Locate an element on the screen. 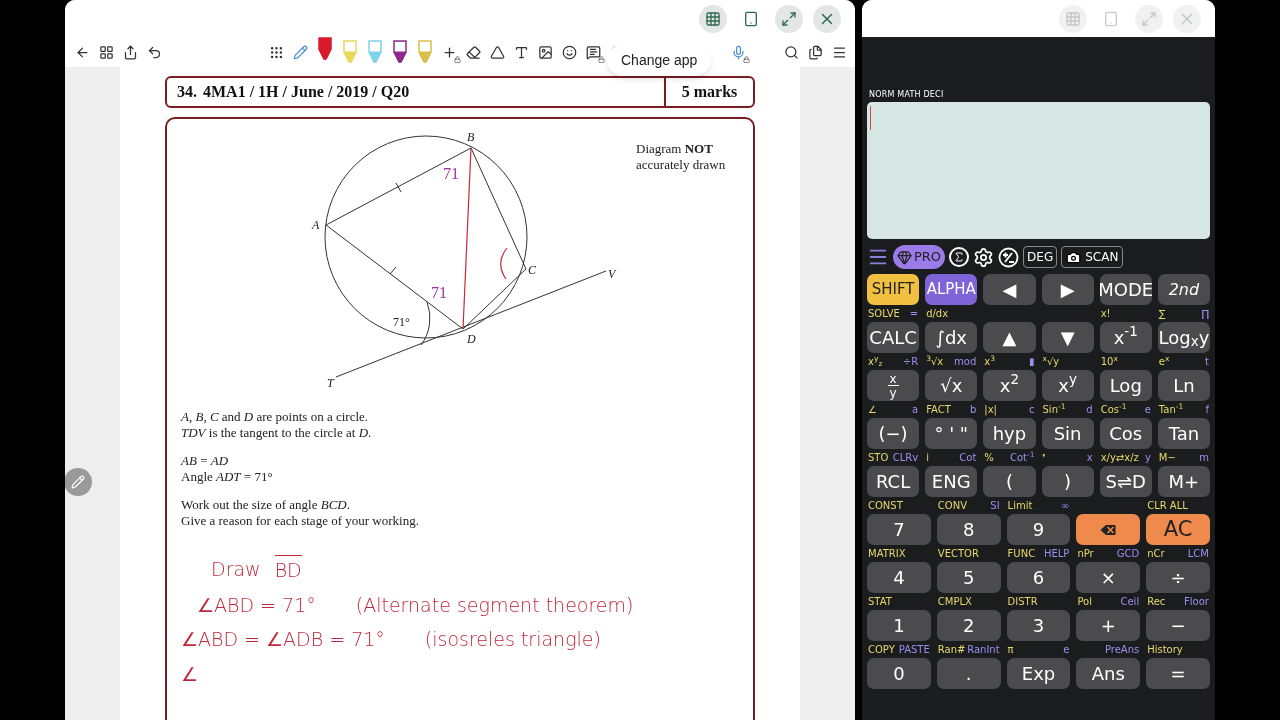 This screenshot has height=720, width=1280. calculator-key: ) is located at coordinates (1067, 481).